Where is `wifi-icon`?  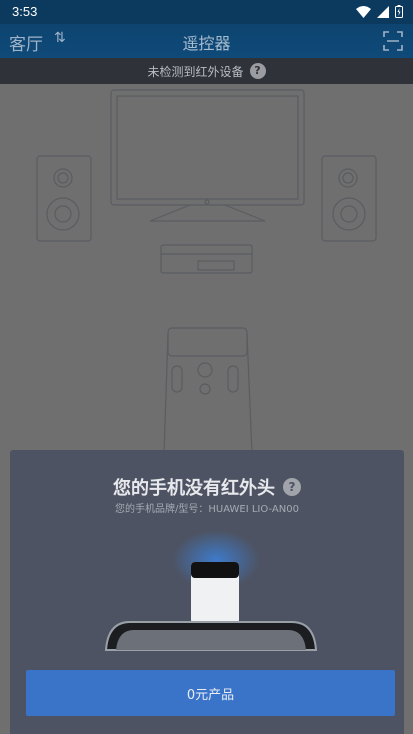 wifi-icon is located at coordinates (363, 11).